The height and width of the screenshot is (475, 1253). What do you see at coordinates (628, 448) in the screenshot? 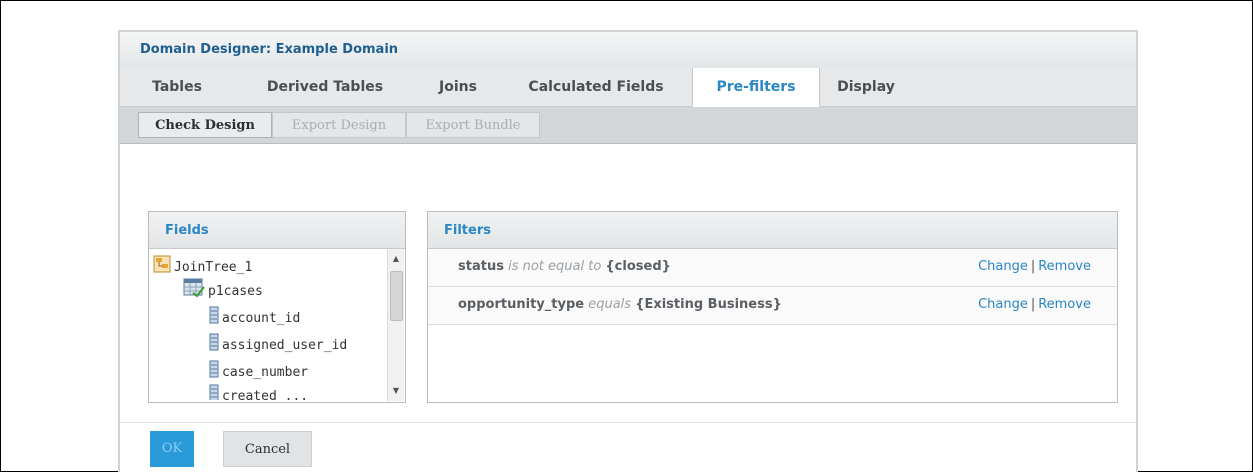
I see `dialog-footer: OK Cancel` at bounding box center [628, 448].